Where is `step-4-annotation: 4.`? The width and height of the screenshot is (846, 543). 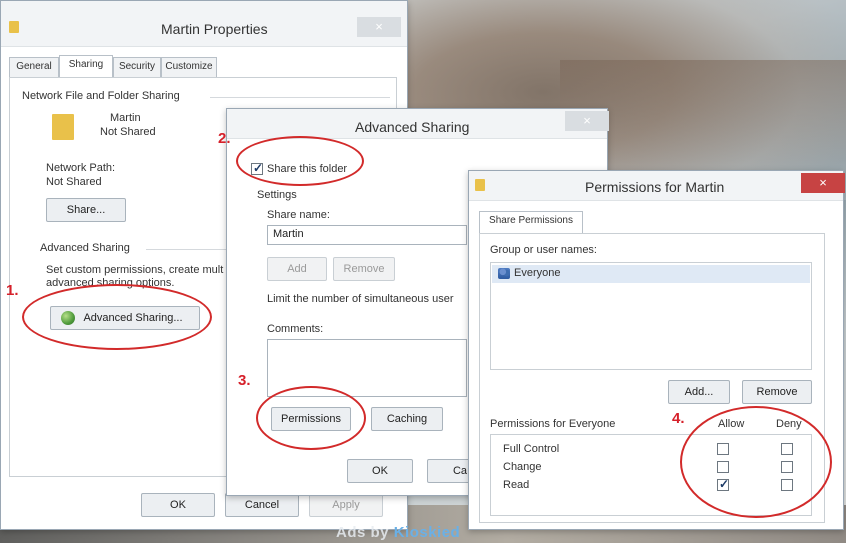 step-4-annotation: 4. is located at coordinates (678, 418).